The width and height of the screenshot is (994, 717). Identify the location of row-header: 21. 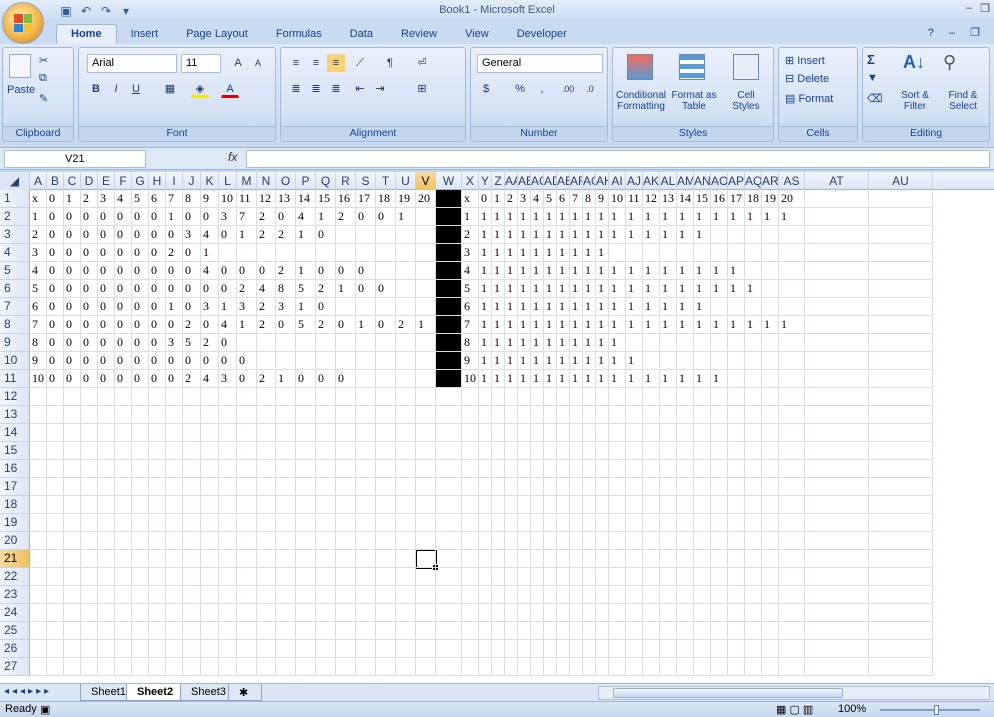
(15, 559).